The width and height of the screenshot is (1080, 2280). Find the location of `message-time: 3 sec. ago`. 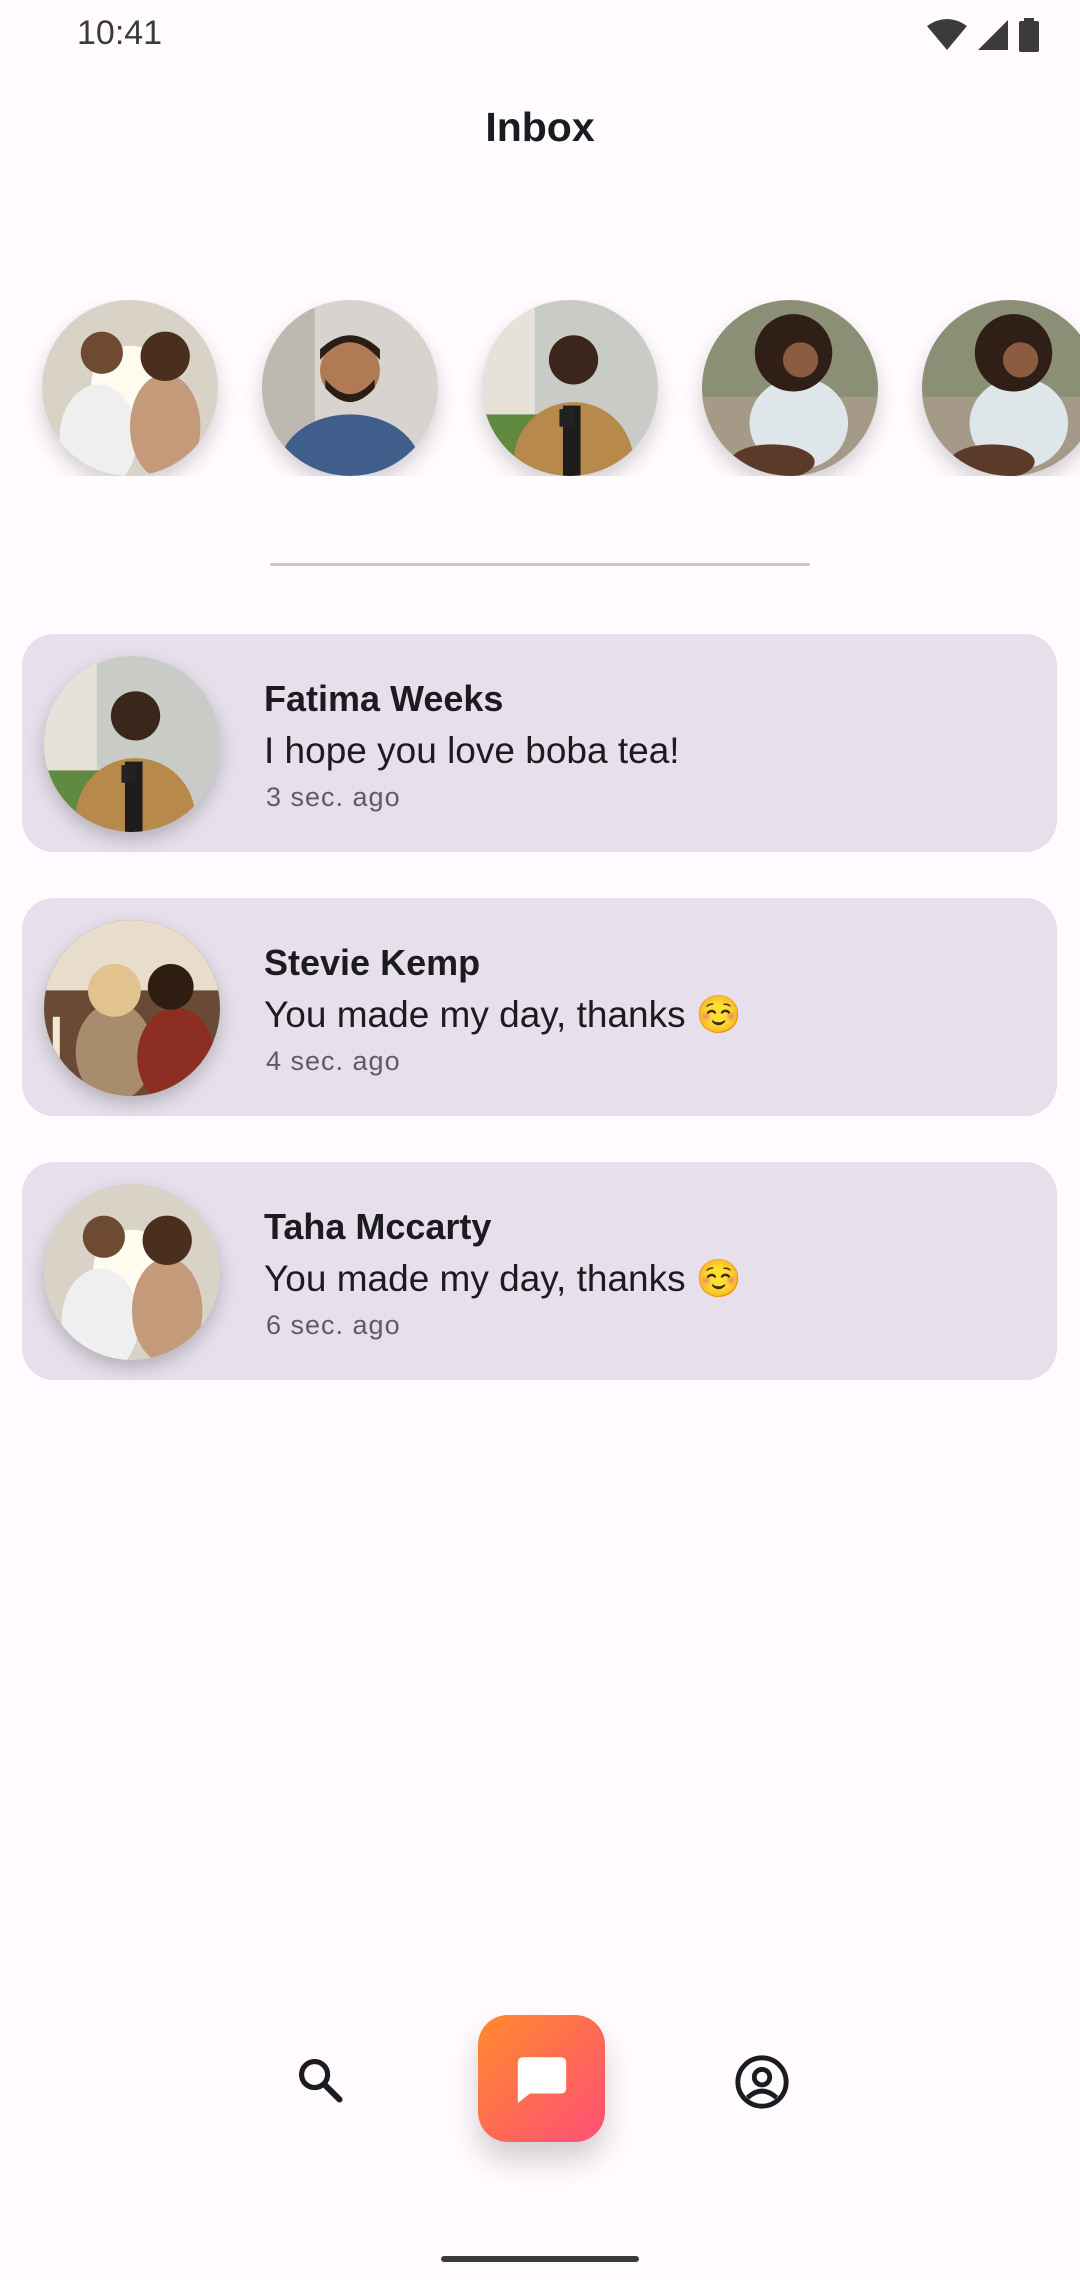

message-time: 3 sec. ago is located at coordinates (333, 797).